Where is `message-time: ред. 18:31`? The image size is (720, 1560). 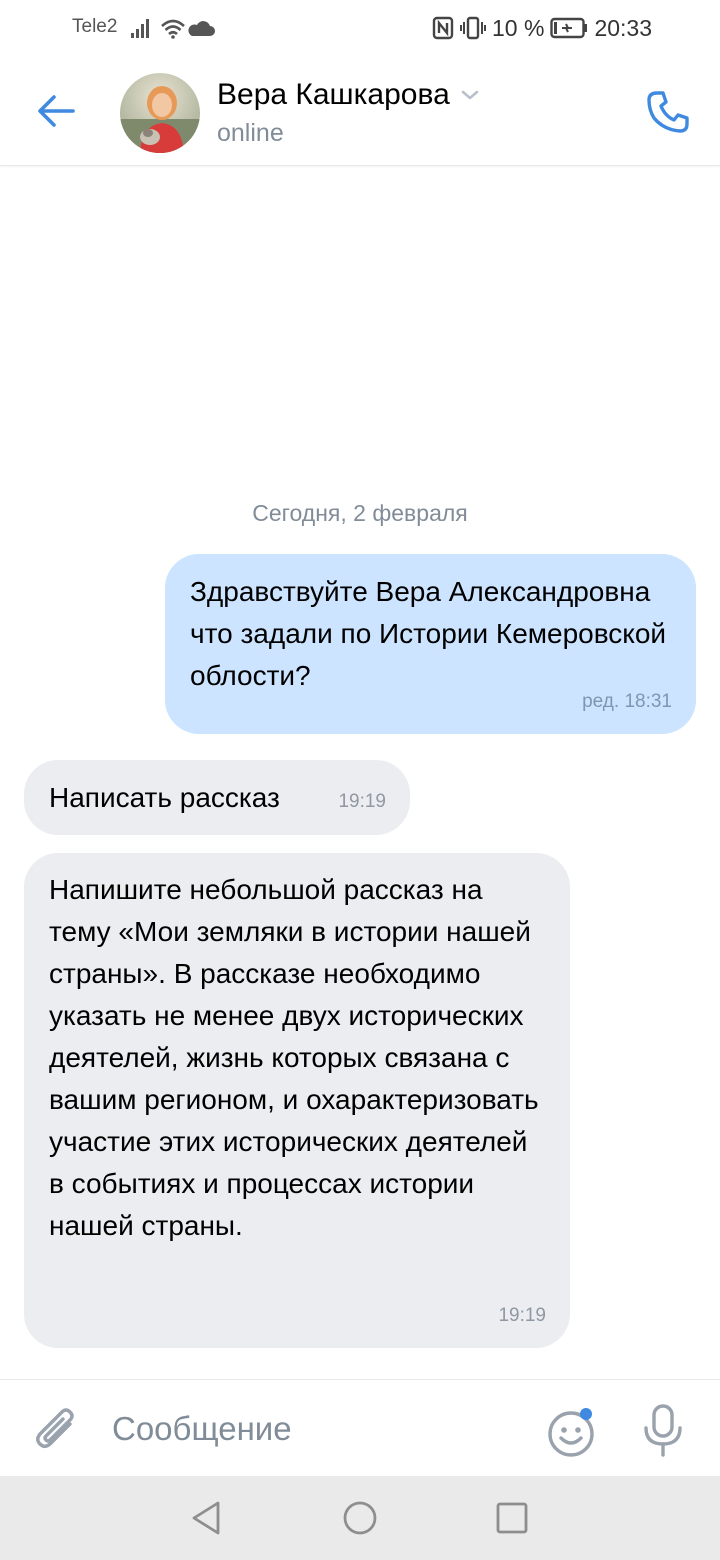 message-time: ред. 18:31 is located at coordinates (627, 701).